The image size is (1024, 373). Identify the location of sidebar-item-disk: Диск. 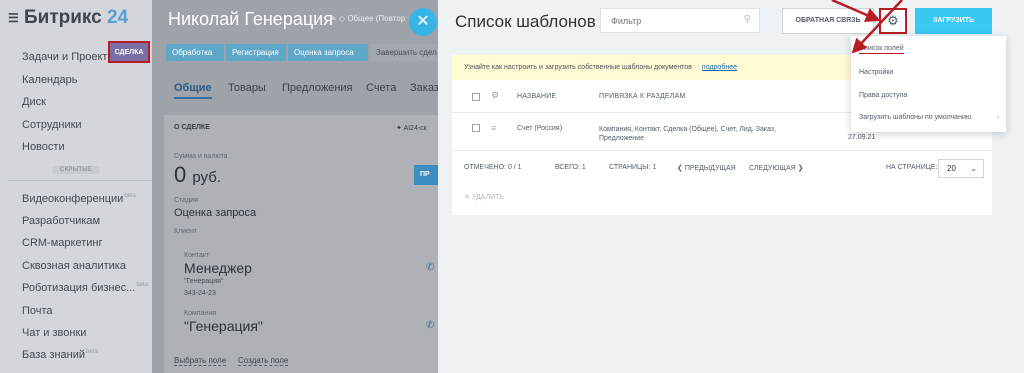
(34, 102).